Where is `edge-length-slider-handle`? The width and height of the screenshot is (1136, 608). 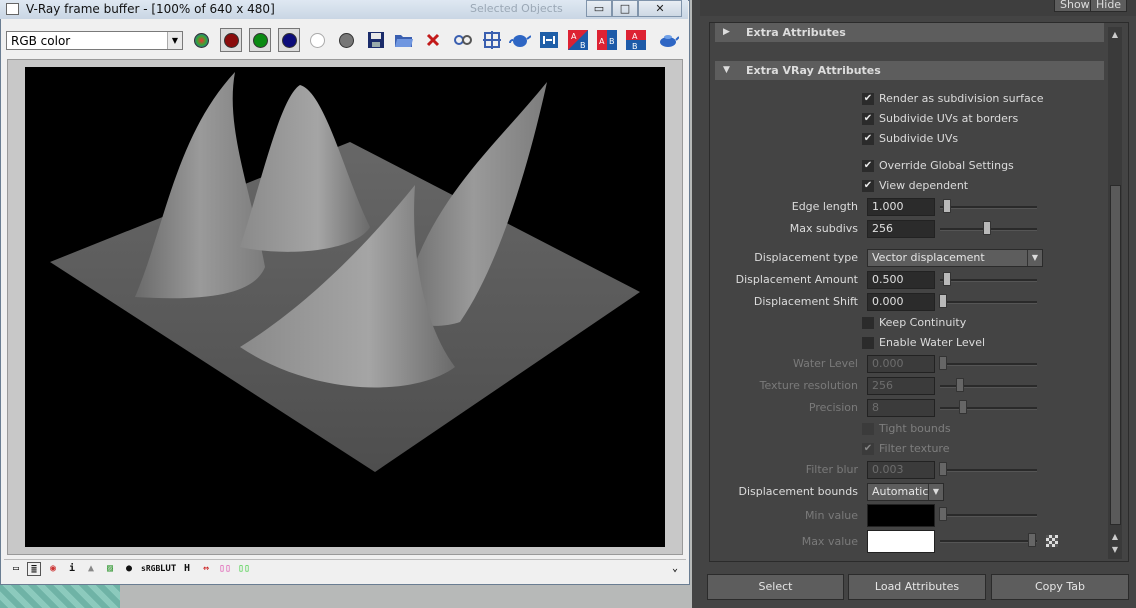
edge-length-slider-handle is located at coordinates (947, 206).